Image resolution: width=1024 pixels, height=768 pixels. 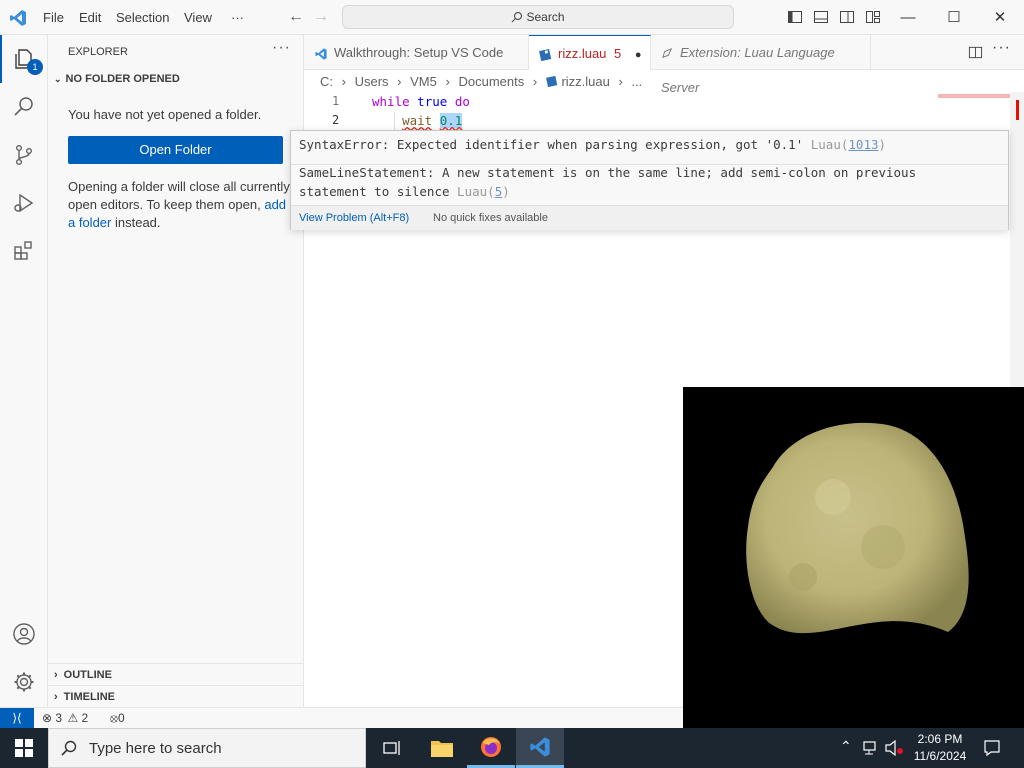 What do you see at coordinates (58, 79) in the screenshot?
I see `chevron-down-icon: ⌄` at bounding box center [58, 79].